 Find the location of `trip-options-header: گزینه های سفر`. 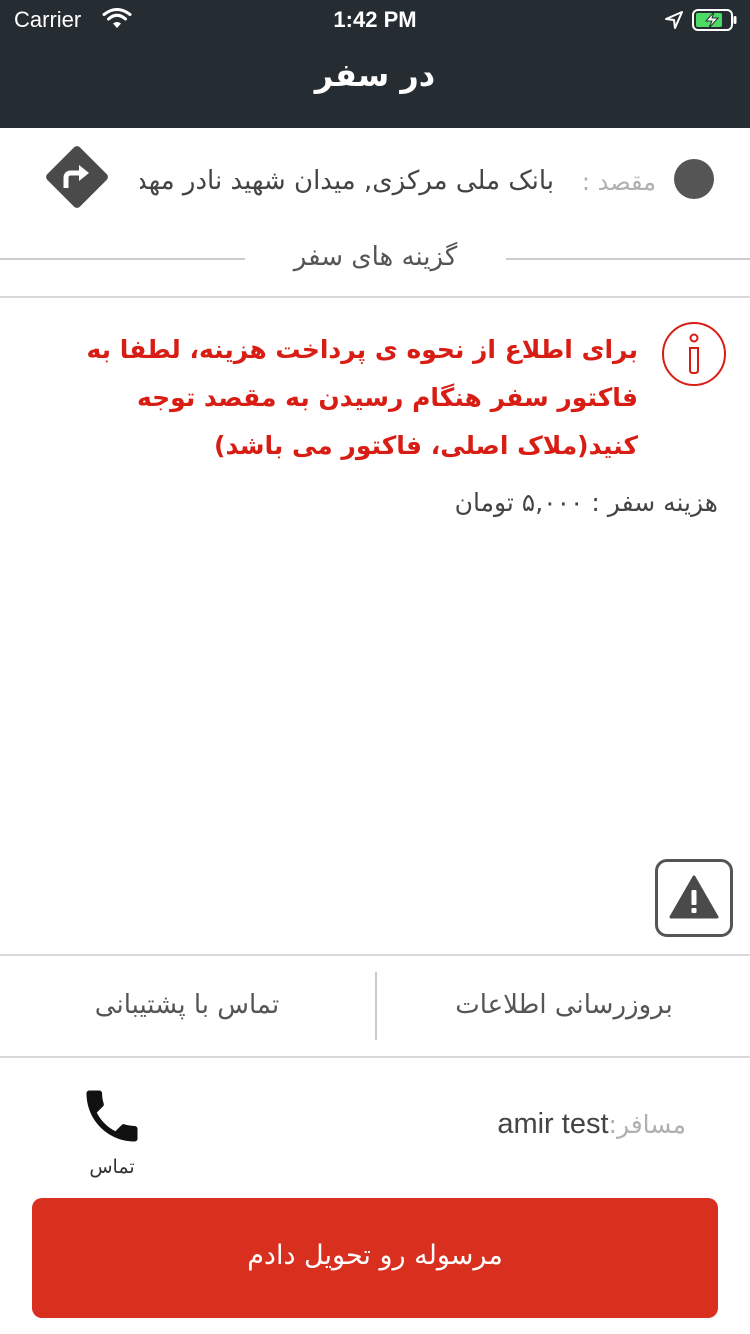

trip-options-header: گزینه های سفر is located at coordinates (375, 259).